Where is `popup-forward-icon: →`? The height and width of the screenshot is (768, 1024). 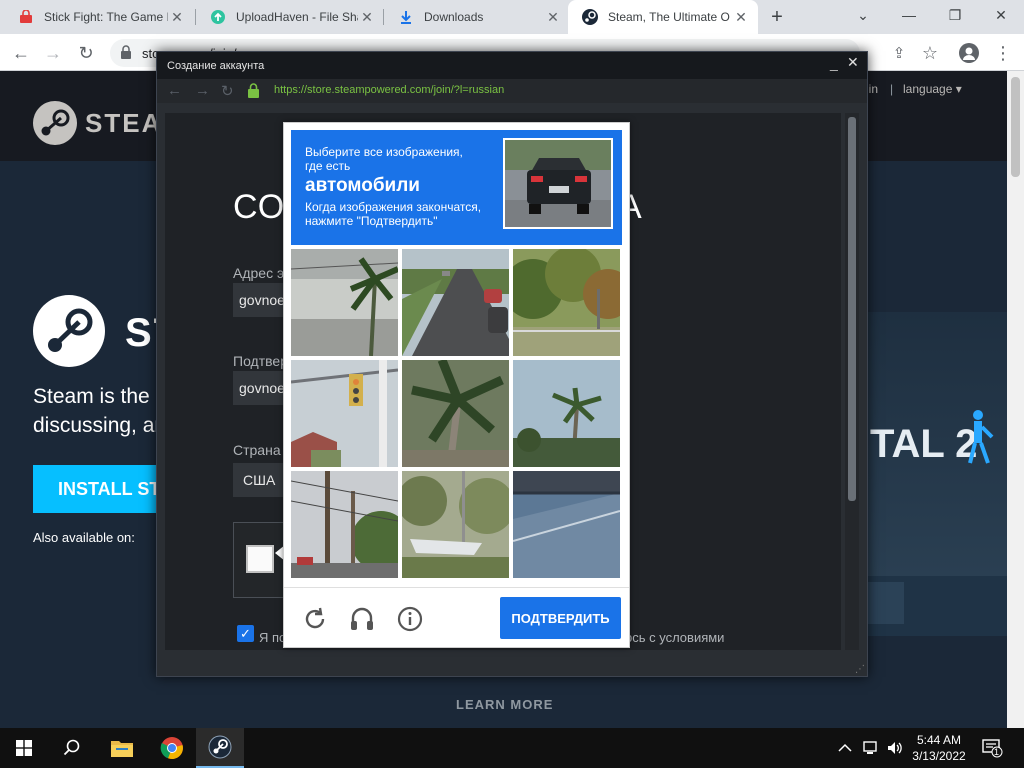
popup-forward-icon: → is located at coordinates (202, 90).